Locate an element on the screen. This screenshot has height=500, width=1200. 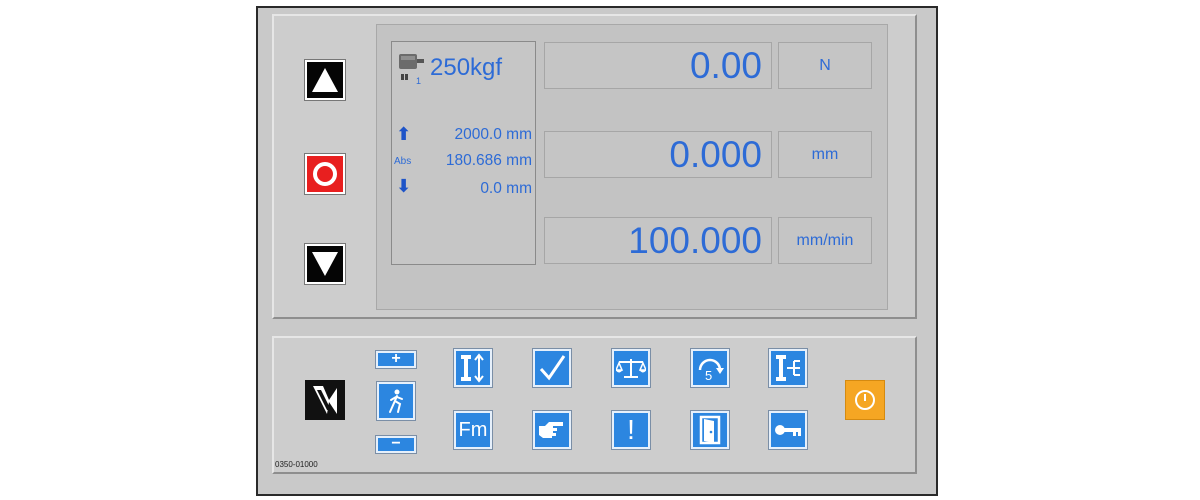
specimen-length-button is located at coordinates (473, 368).